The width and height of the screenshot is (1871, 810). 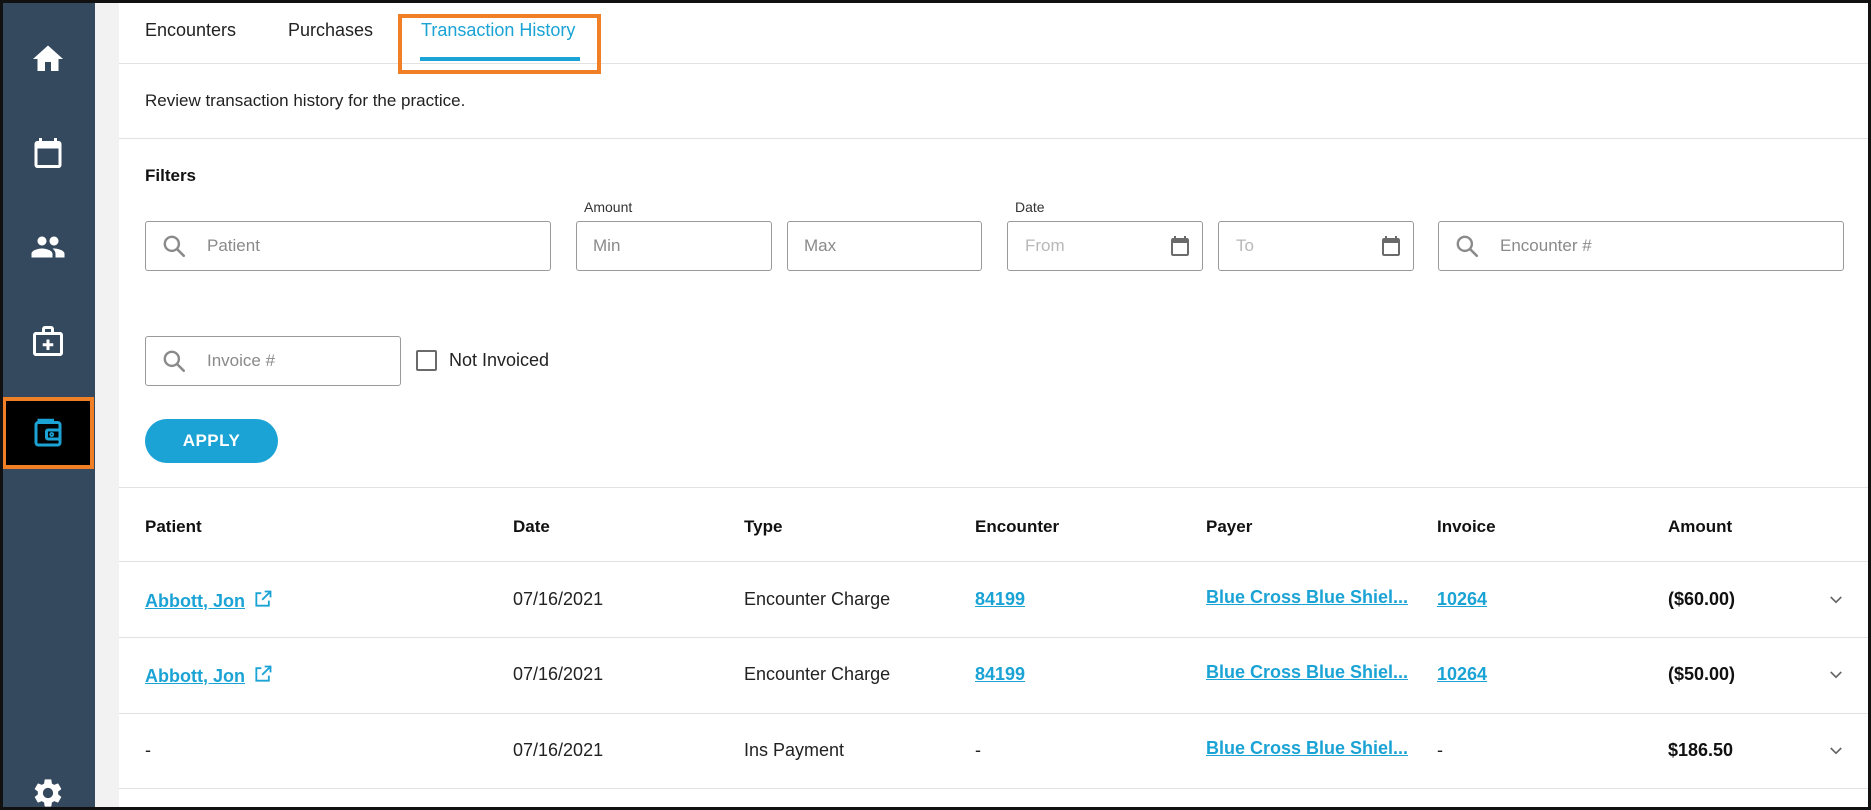 What do you see at coordinates (233, 245) in the screenshot?
I see `patient-placeholder: Patient` at bounding box center [233, 245].